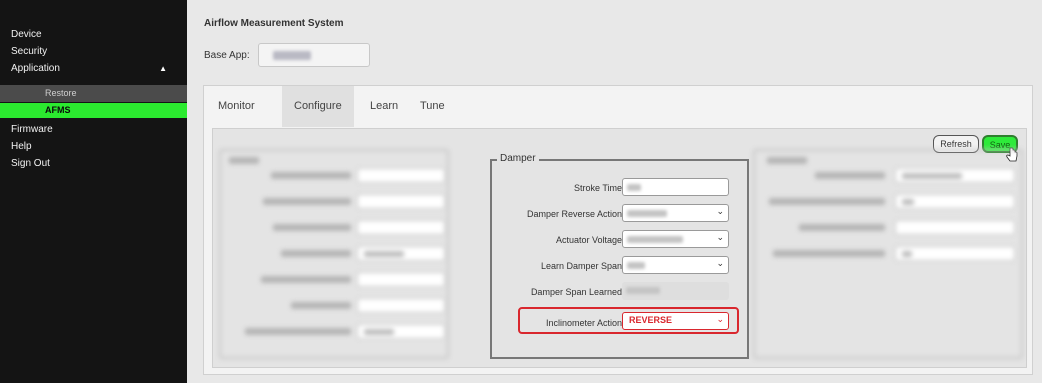 The image size is (1042, 383). What do you see at coordinates (163, 68) in the screenshot?
I see `caret-up-icon: ▲` at bounding box center [163, 68].